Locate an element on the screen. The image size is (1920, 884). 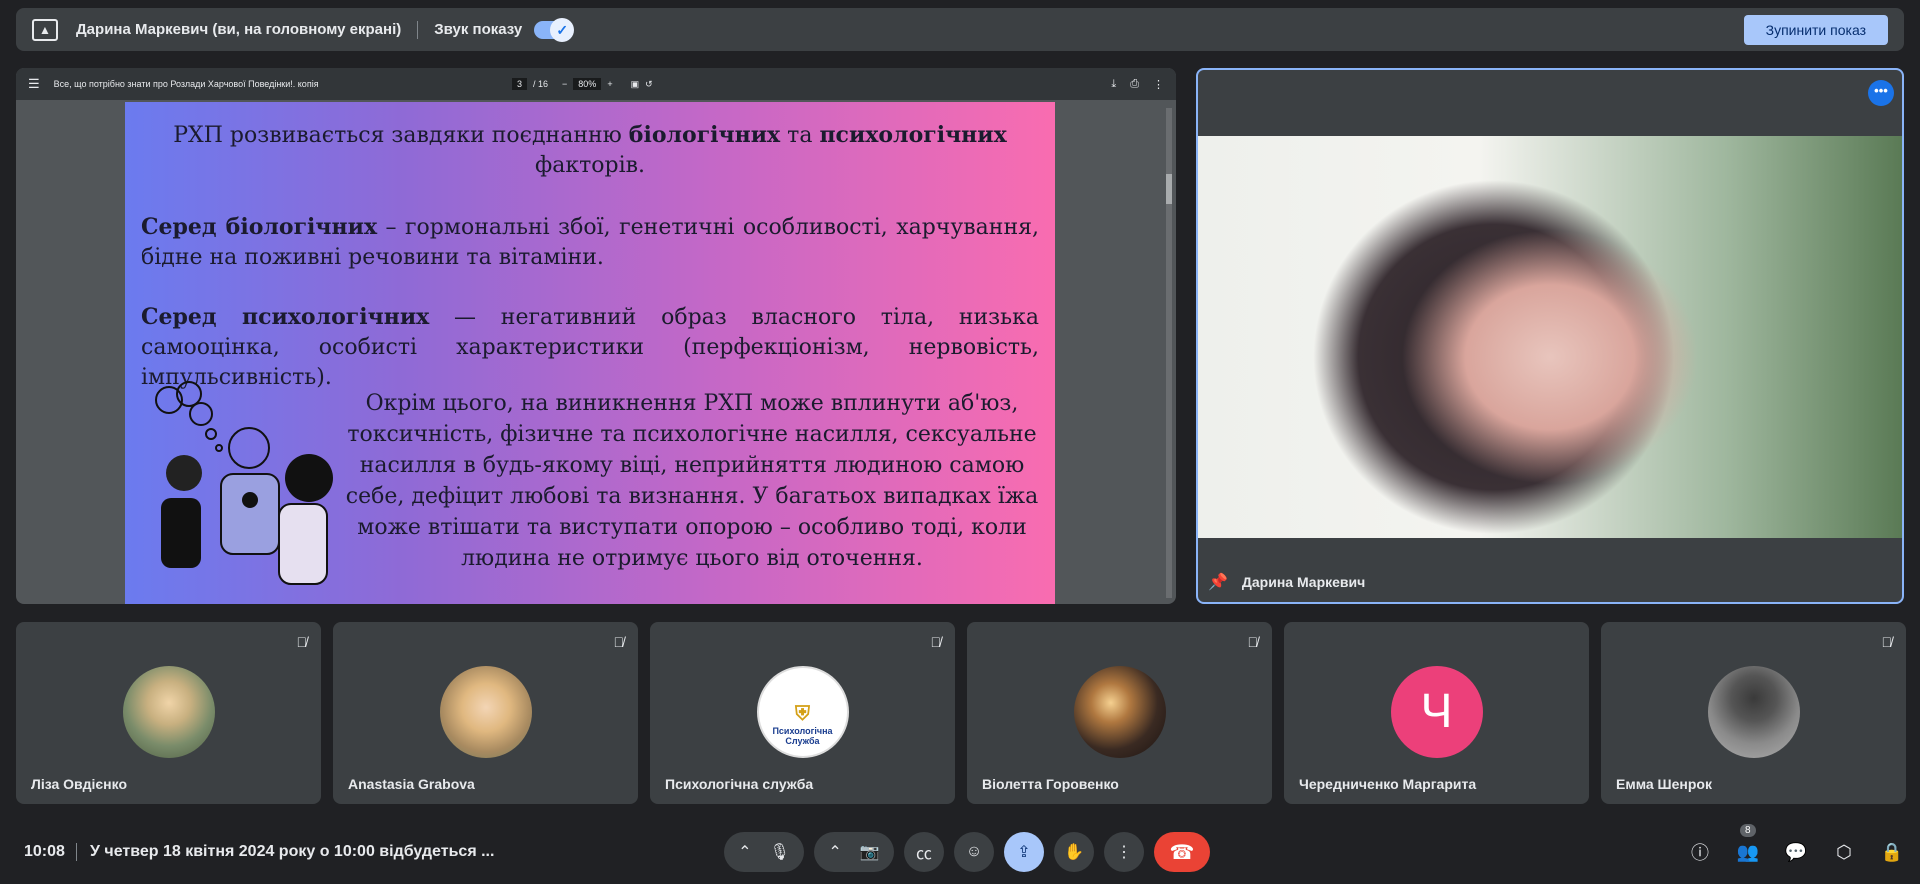
leave-call-button: ☎ is located at coordinates (1182, 852).